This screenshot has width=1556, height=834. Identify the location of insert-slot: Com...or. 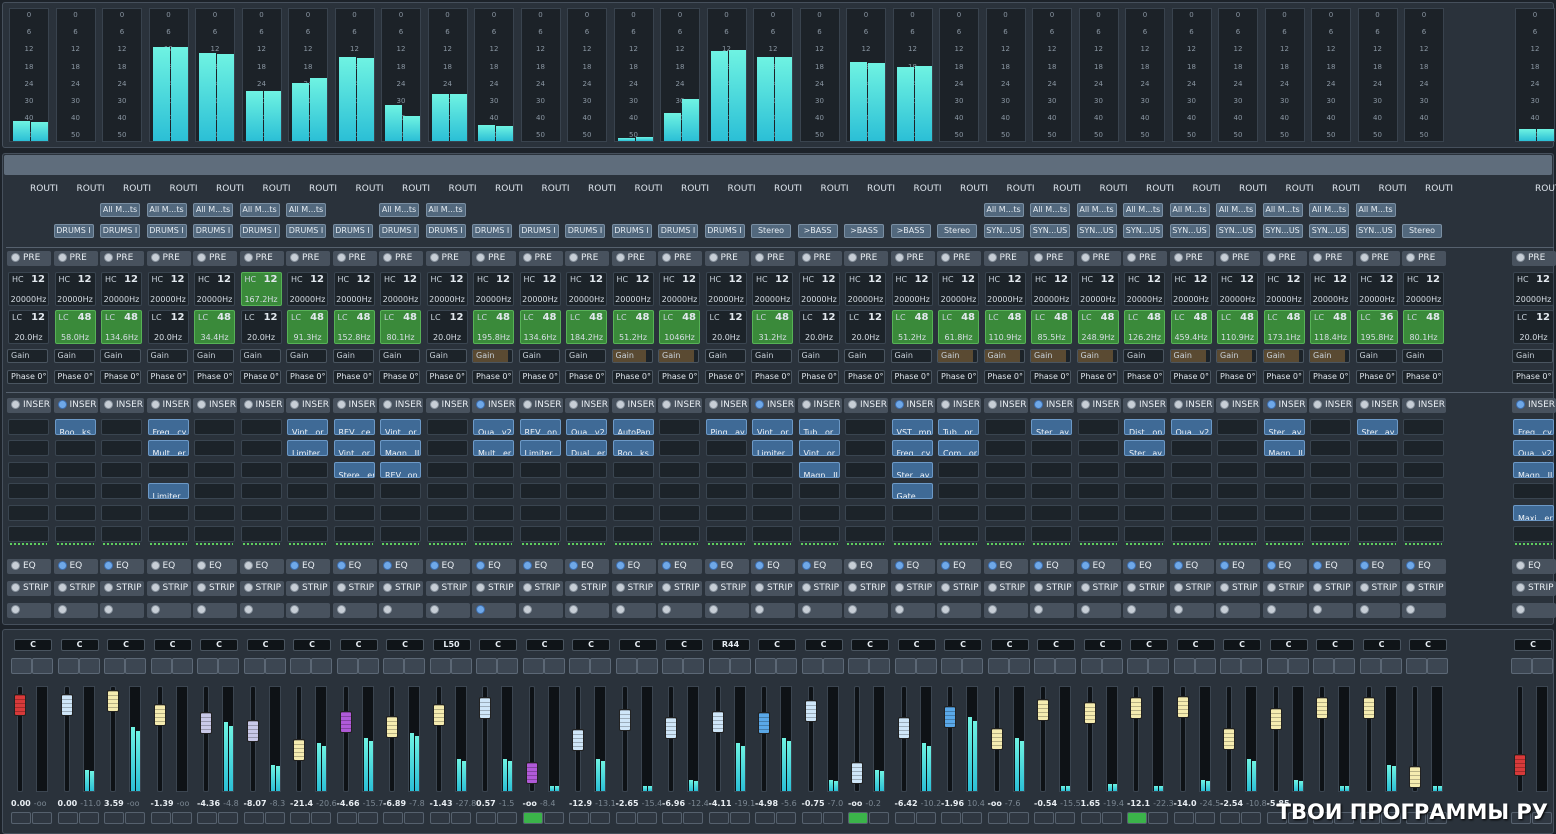
(958, 448).